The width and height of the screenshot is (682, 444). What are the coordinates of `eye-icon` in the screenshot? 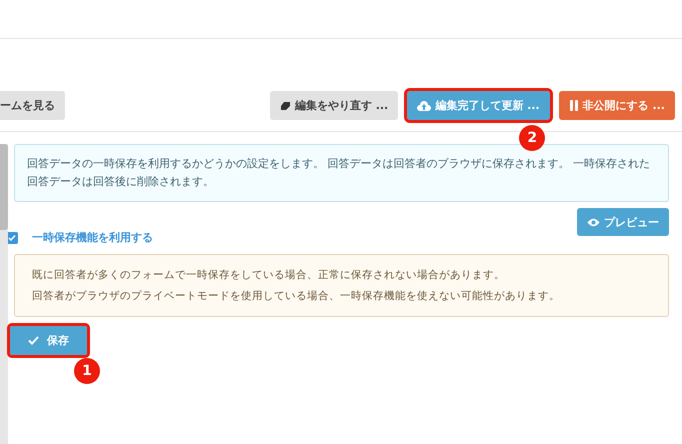 It's located at (593, 222).